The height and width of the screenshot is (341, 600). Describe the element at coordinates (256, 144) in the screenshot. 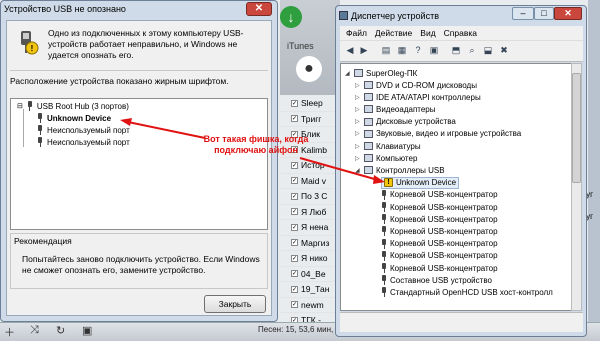

I see `annotation-text: Вот такая фишка, когда подключаю айфон` at that location.